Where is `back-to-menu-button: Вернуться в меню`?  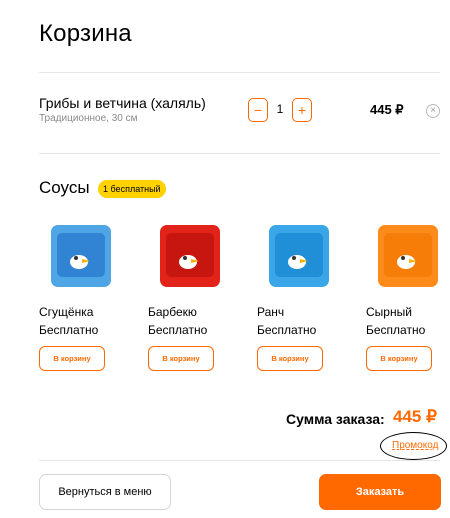
back-to-menu-button: Вернуться в меню is located at coordinates (105, 492).